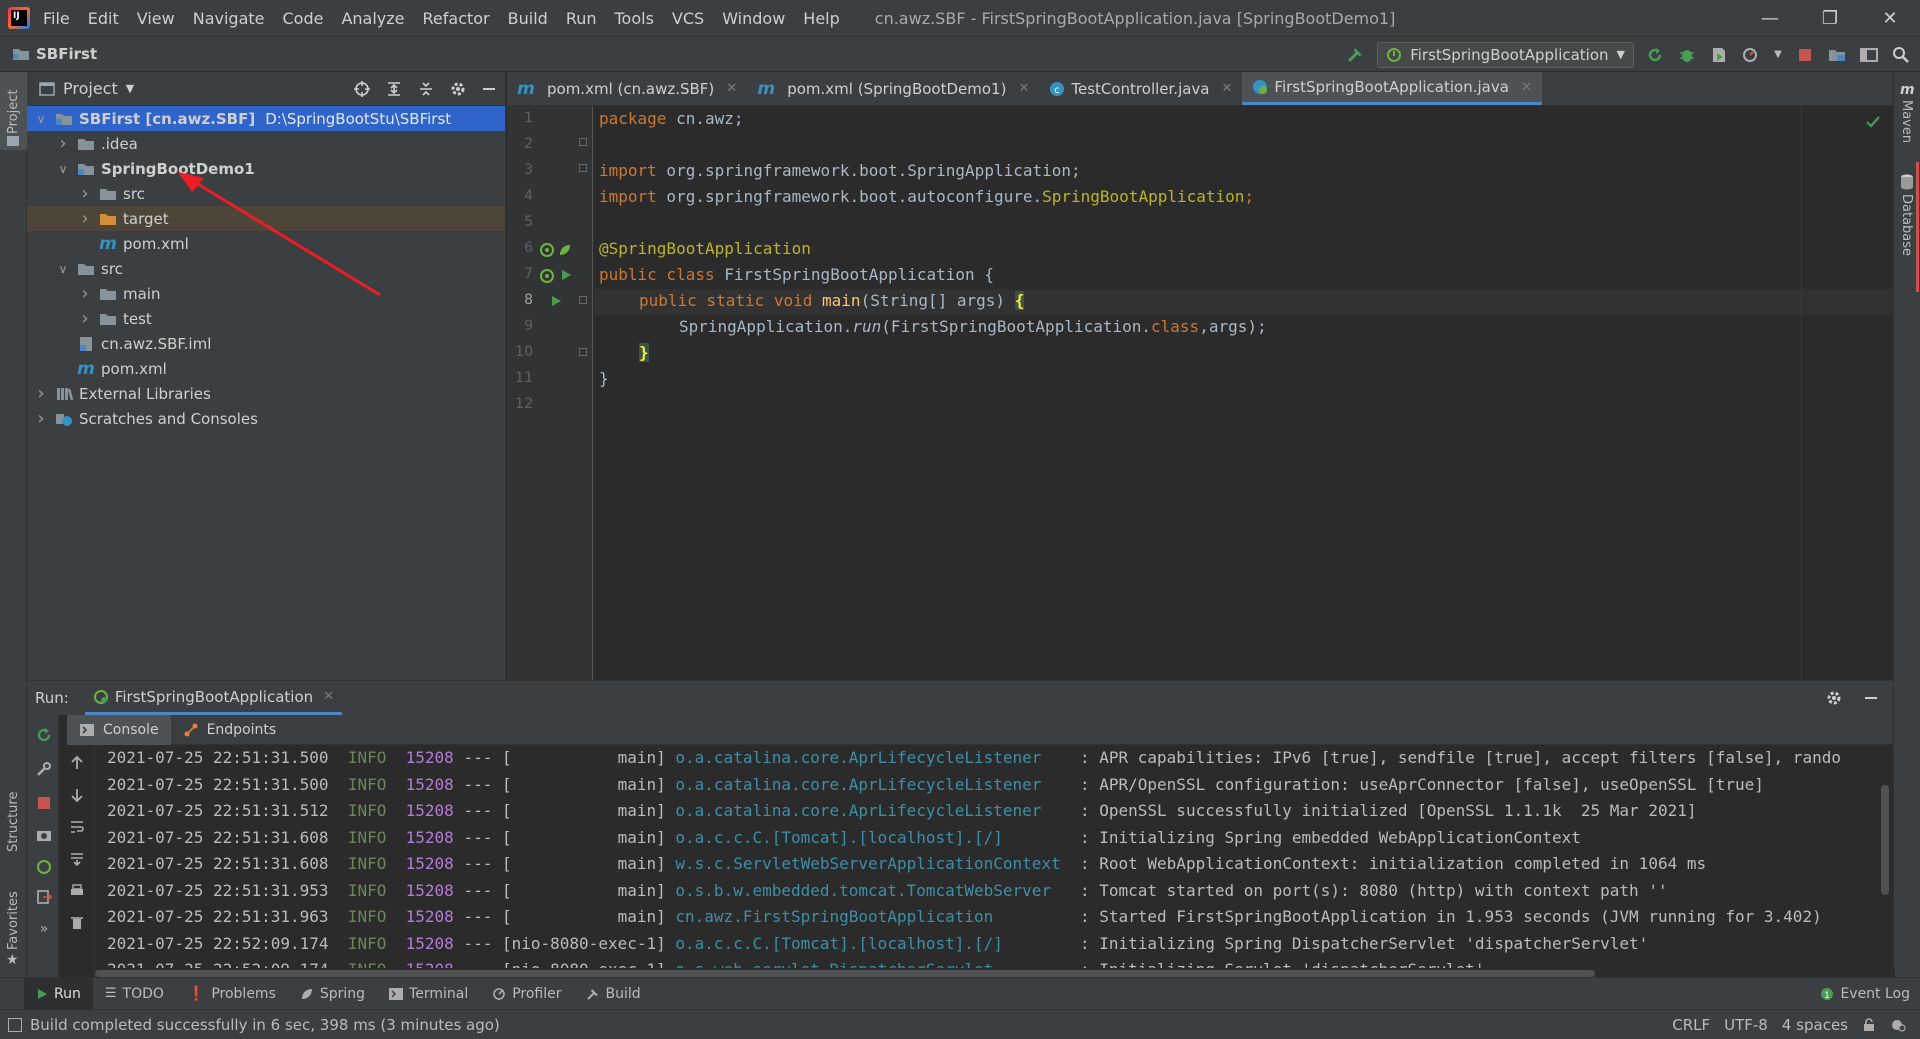 The image size is (1920, 1039). What do you see at coordinates (821, 18) in the screenshot?
I see `menu-help: Help` at bounding box center [821, 18].